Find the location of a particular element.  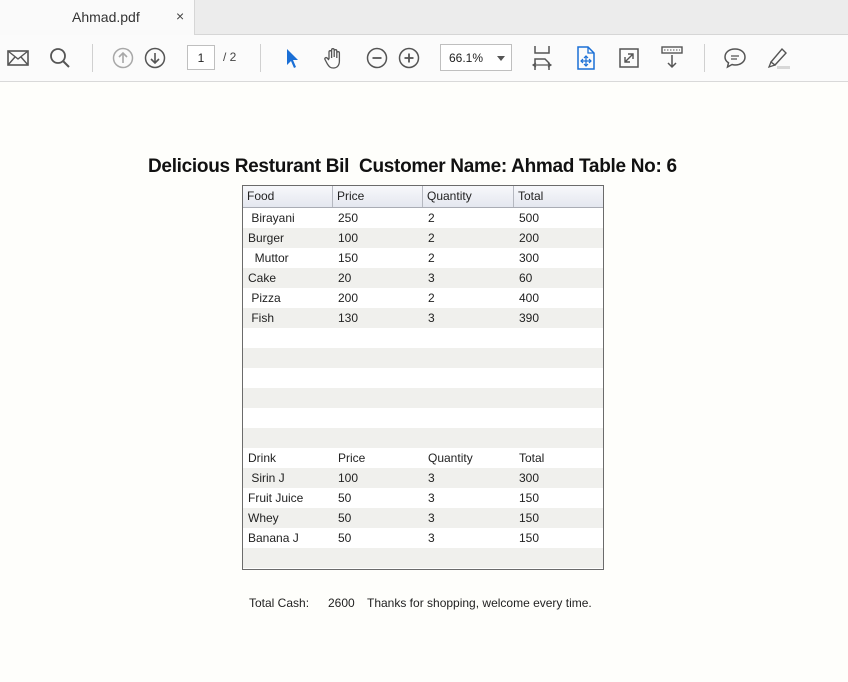

document-tab: Ahmad.pdf × is located at coordinates (97, 17).